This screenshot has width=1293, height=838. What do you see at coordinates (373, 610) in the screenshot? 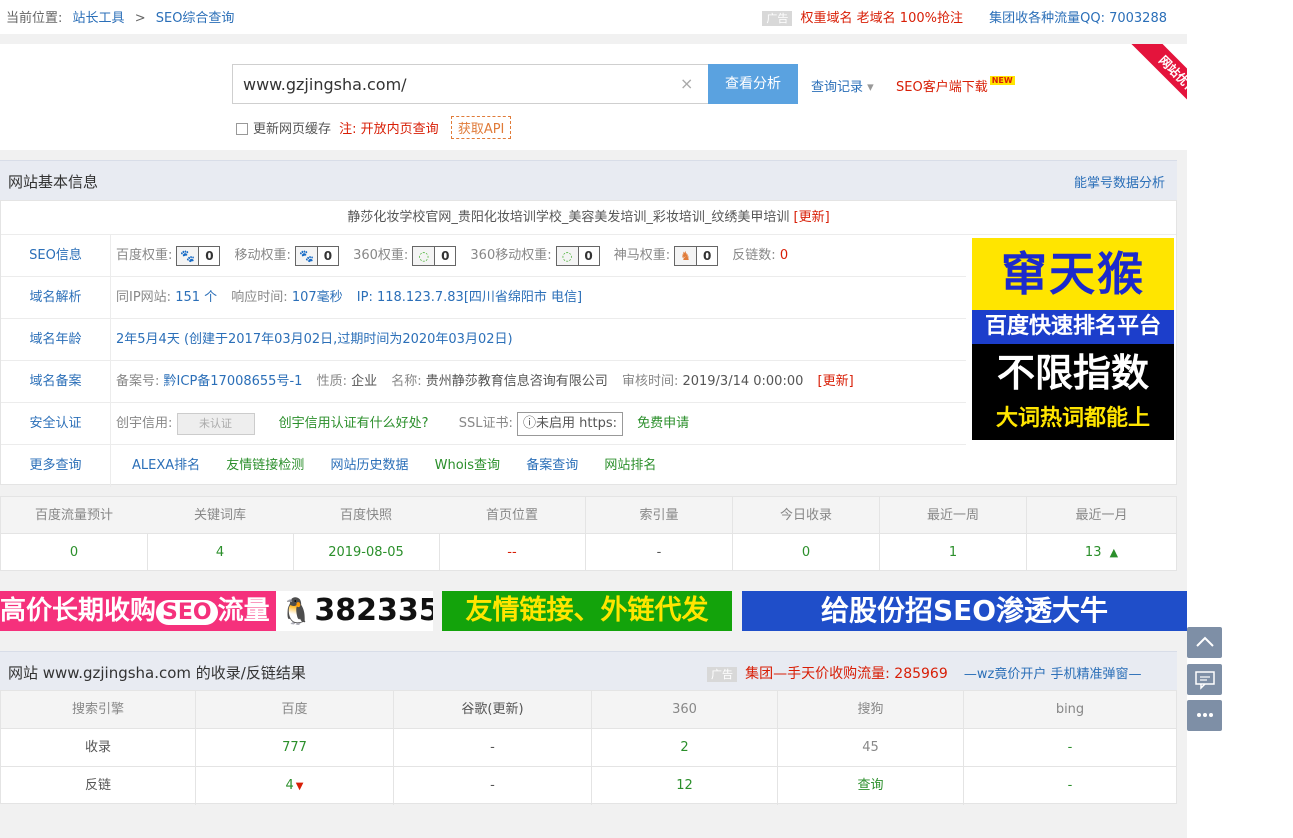
I see `banner-2-text: 3823355` at bounding box center [373, 610].